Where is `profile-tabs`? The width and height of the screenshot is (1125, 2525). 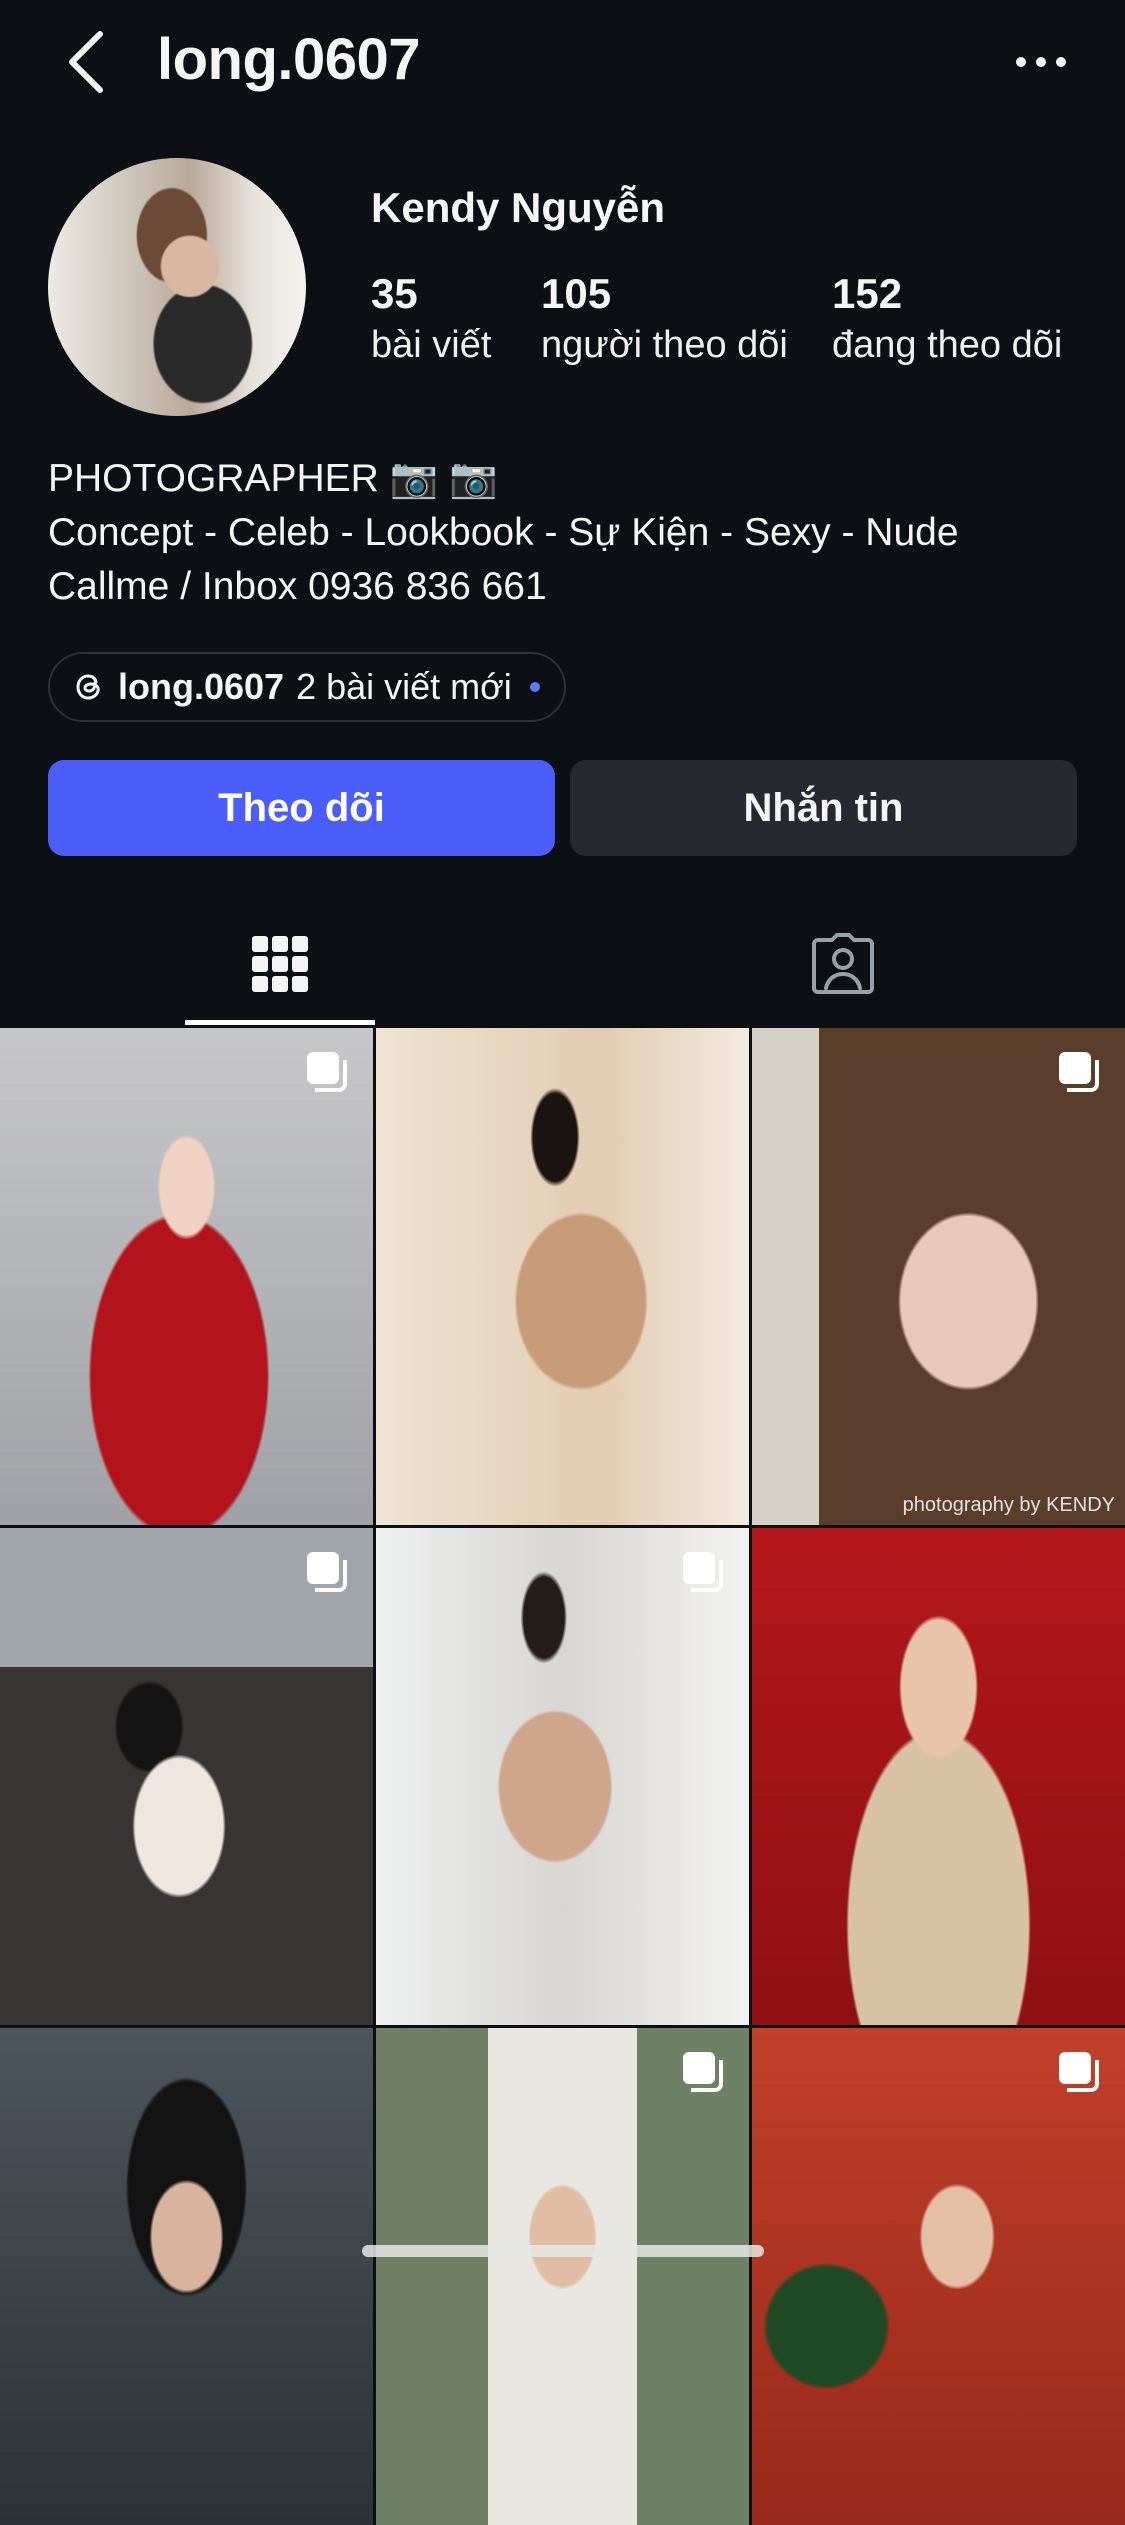
profile-tabs is located at coordinates (562, 964).